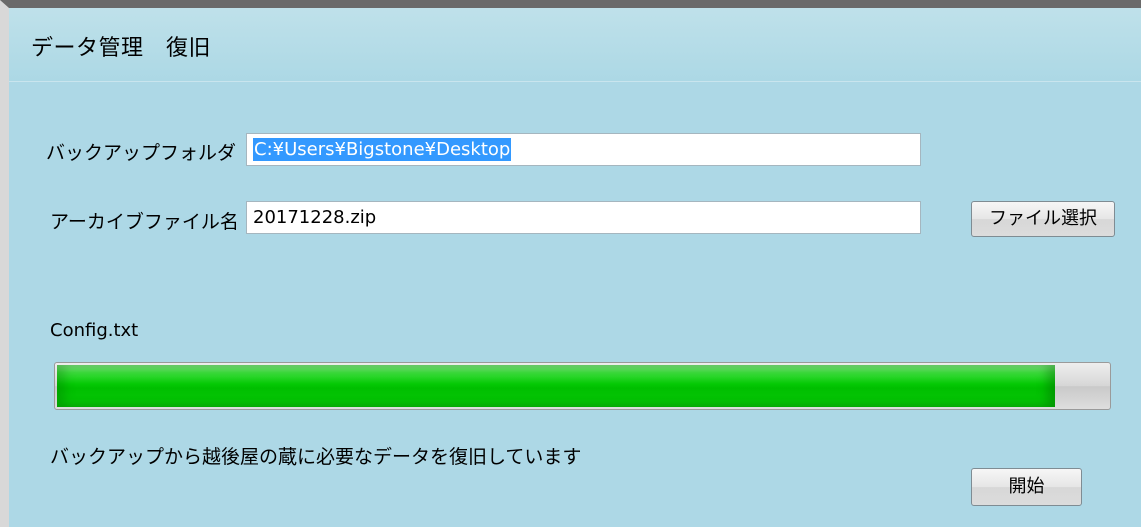 This screenshot has height=527, width=1141. What do you see at coordinates (316, 457) in the screenshot?
I see `status-message: バックアップから越後屋の蔵に必要なデータを復旧しています` at bounding box center [316, 457].